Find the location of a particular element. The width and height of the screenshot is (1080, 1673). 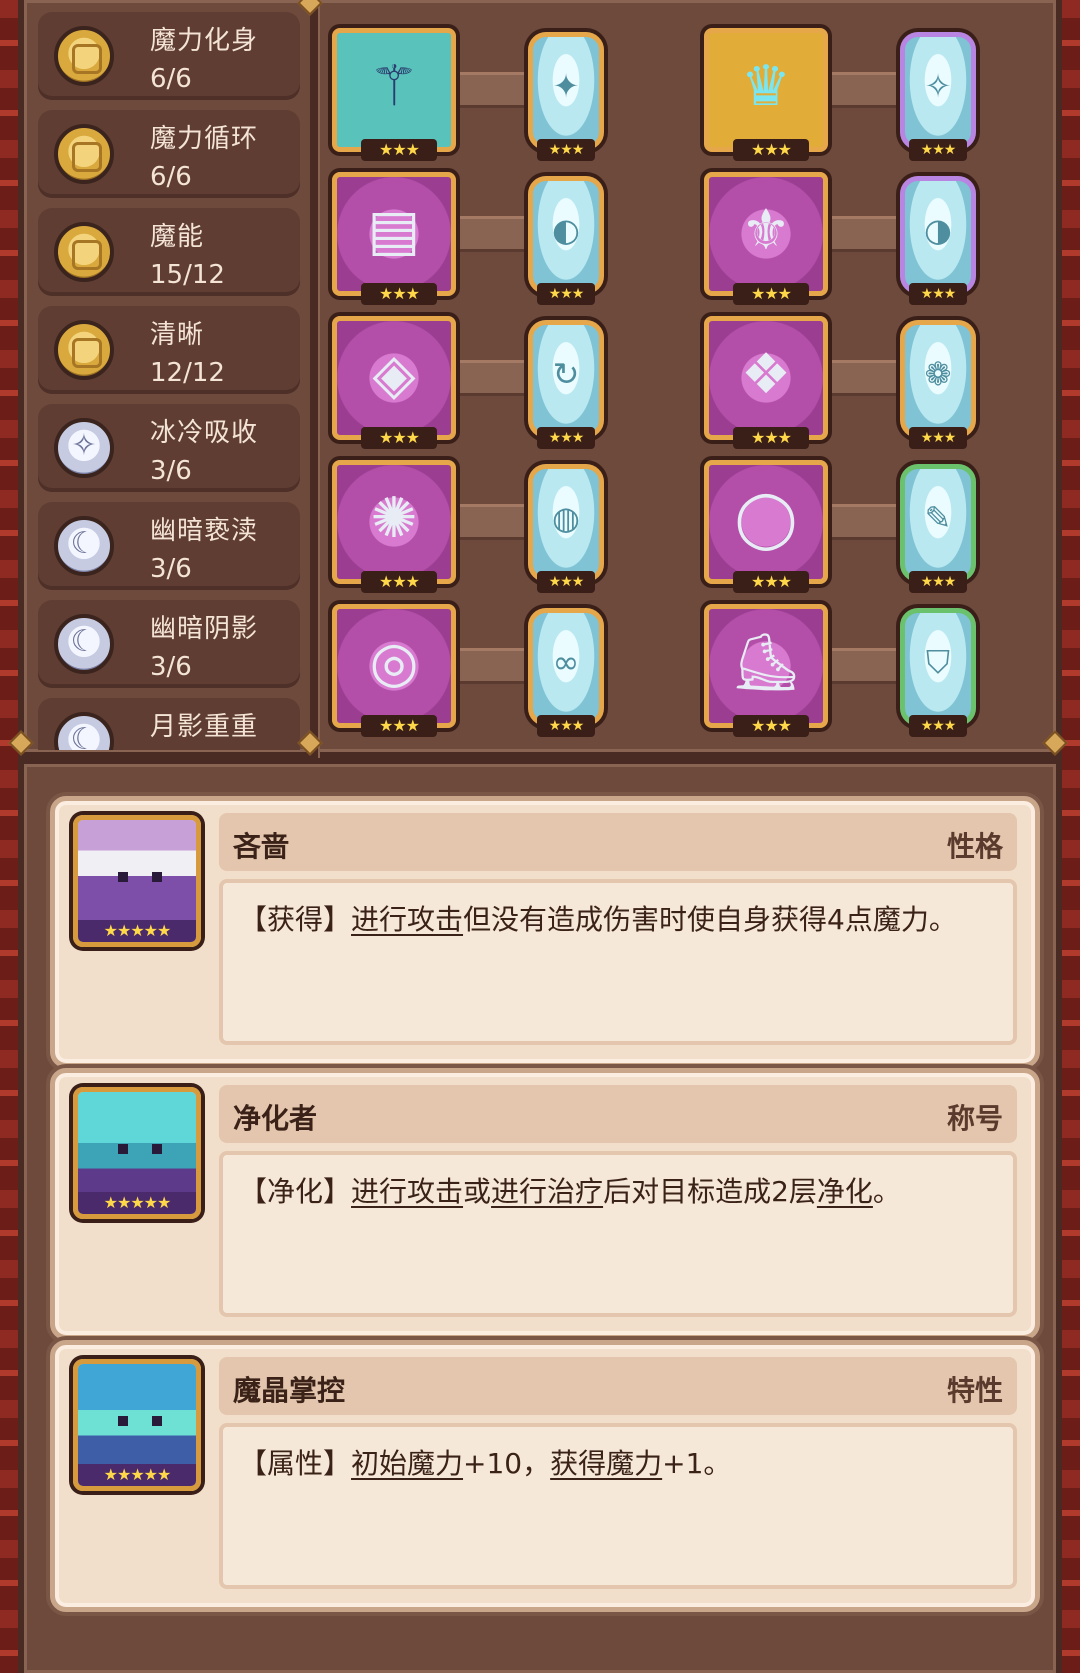

rune-icon: ◑ is located at coordinates (938, 230).